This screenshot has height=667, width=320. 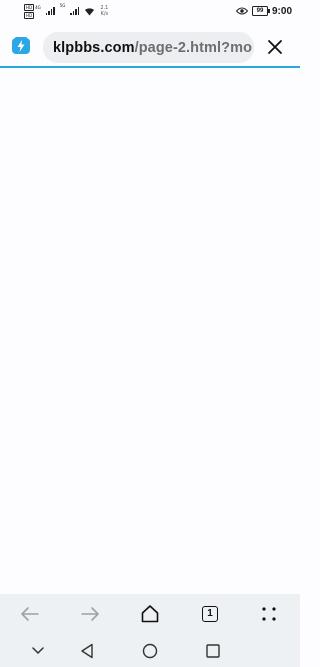 I want to click on nav-recents-icon, so click(x=213, y=651).